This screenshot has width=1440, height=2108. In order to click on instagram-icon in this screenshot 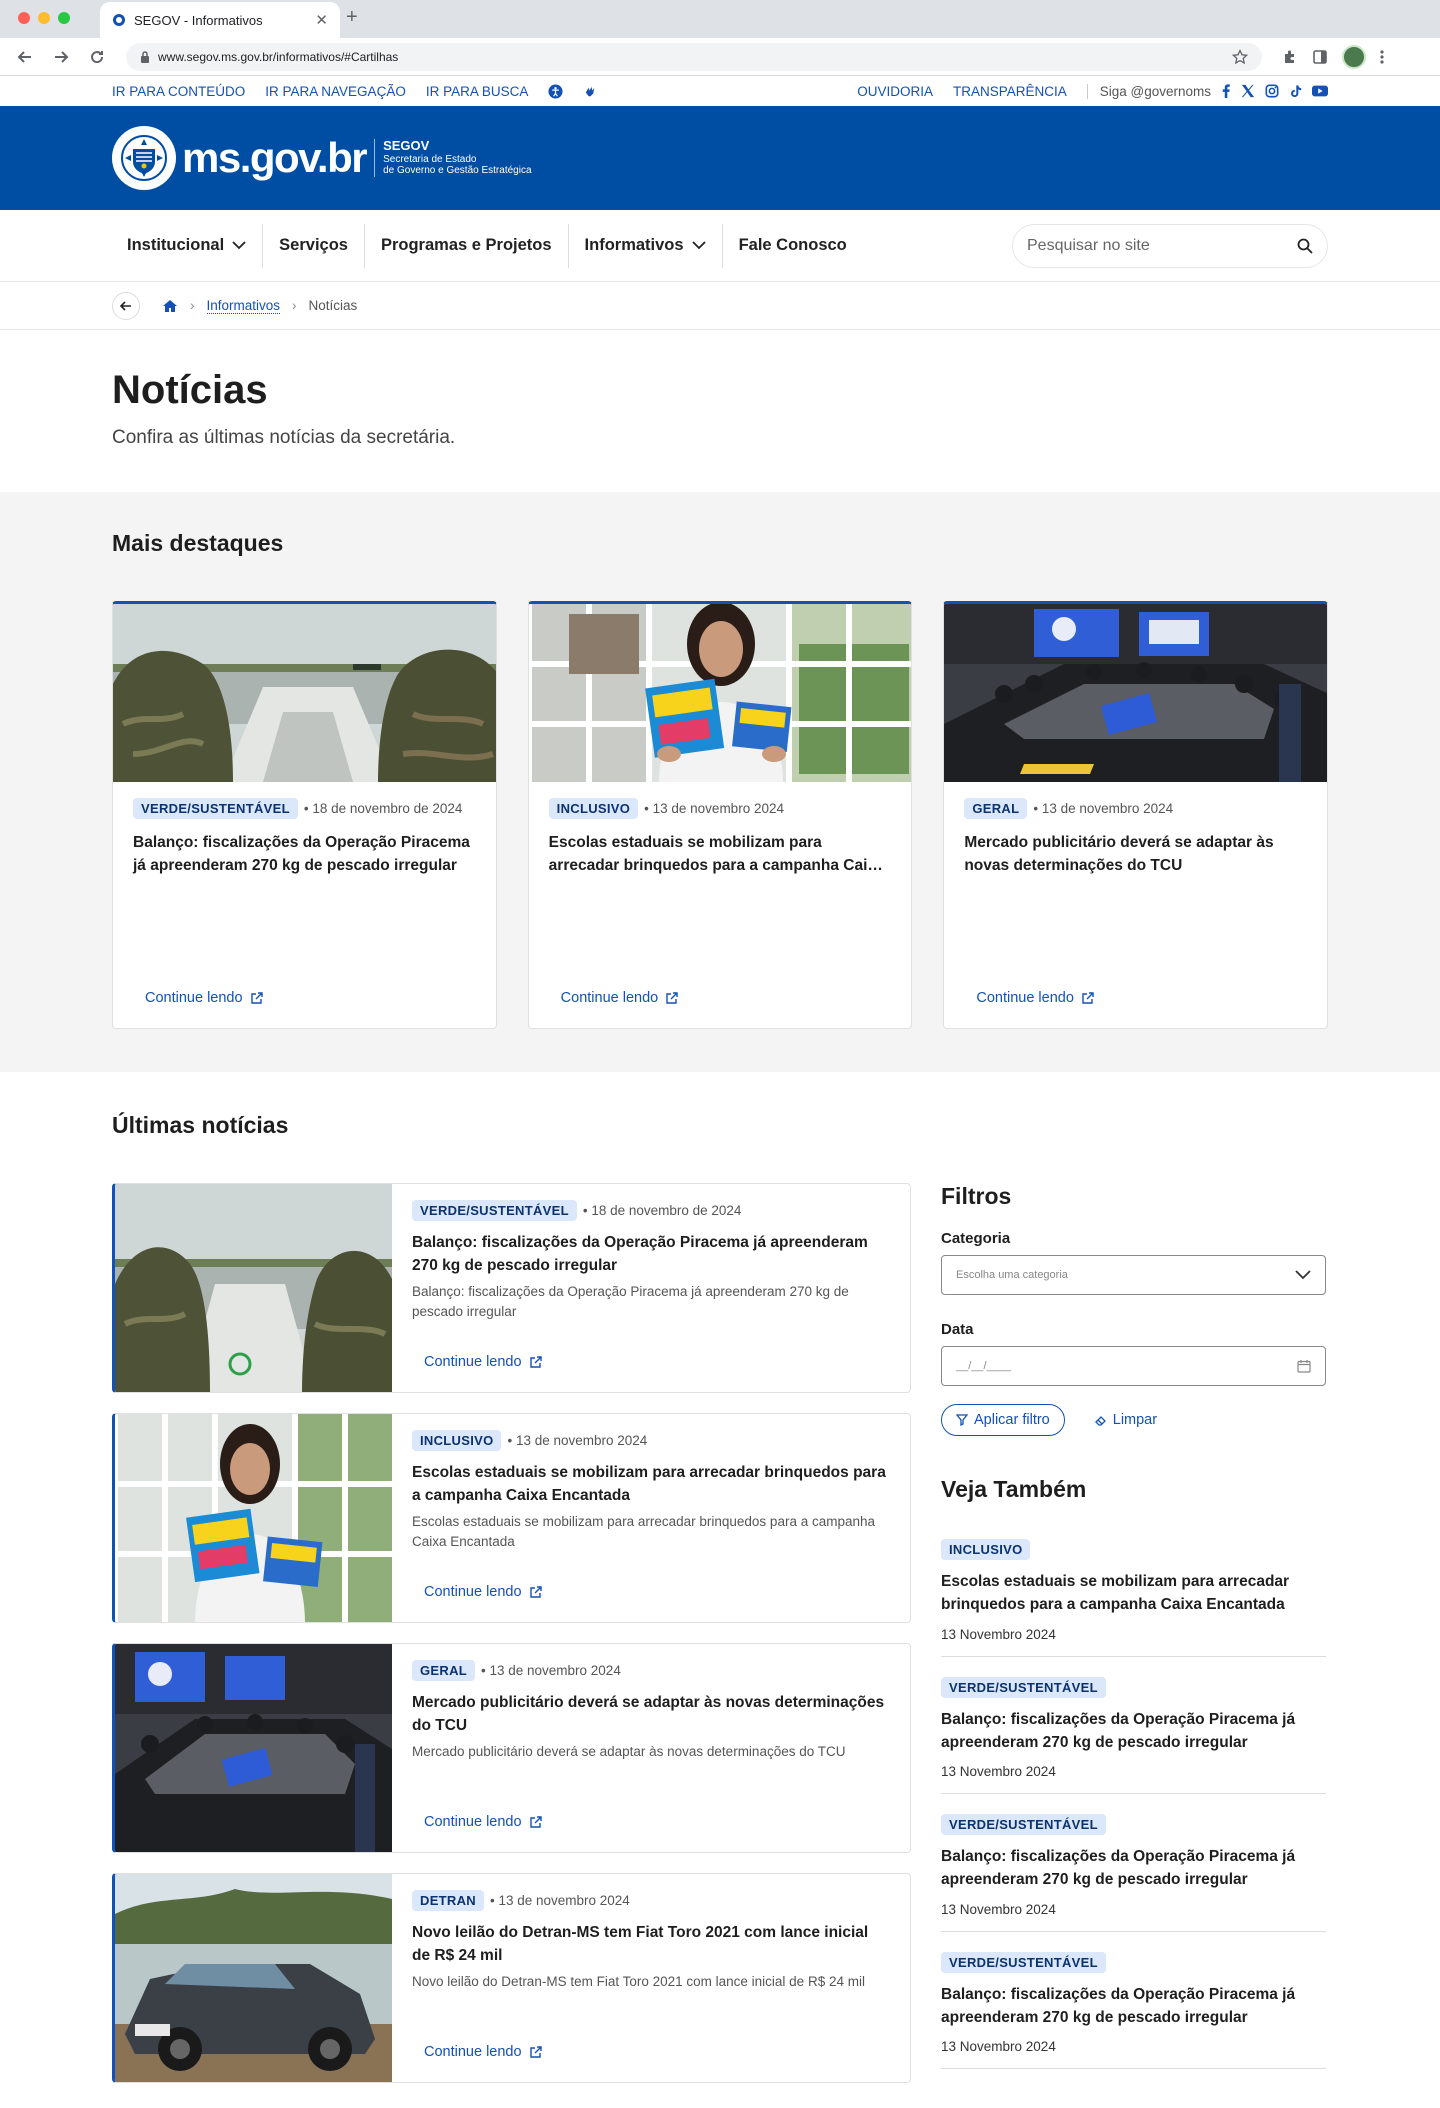, I will do `click(1272, 91)`.